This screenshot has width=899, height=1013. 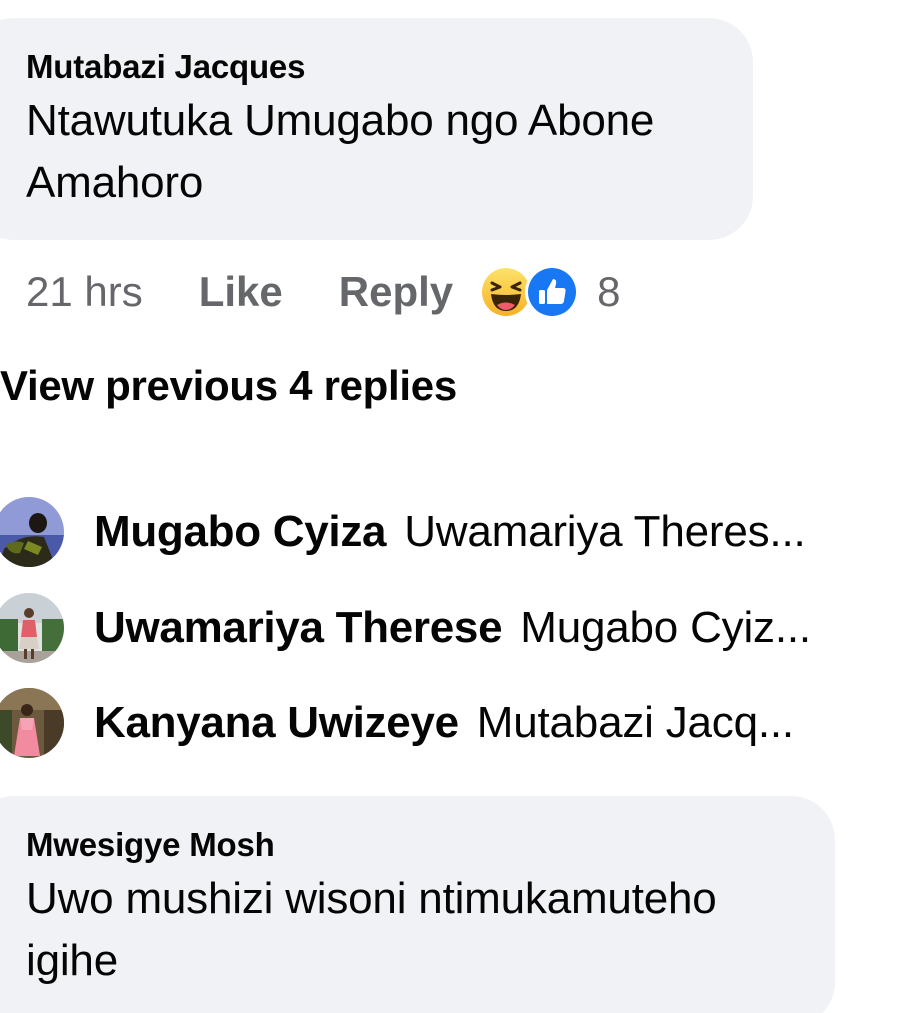 I want to click on reply-author: Mugabo Cyiza, so click(x=240, y=532).